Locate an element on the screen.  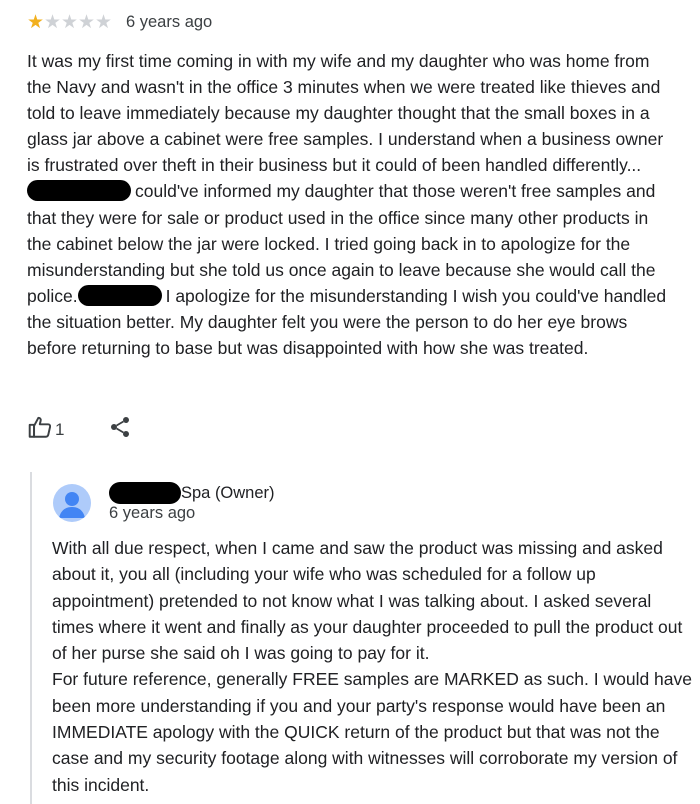
owner-name-suffix: Spa (Owner) is located at coordinates (228, 492).